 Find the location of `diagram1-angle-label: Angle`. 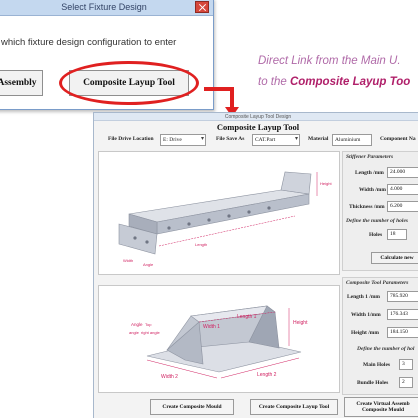

diagram1-angle-label: Angle is located at coordinates (148, 264).